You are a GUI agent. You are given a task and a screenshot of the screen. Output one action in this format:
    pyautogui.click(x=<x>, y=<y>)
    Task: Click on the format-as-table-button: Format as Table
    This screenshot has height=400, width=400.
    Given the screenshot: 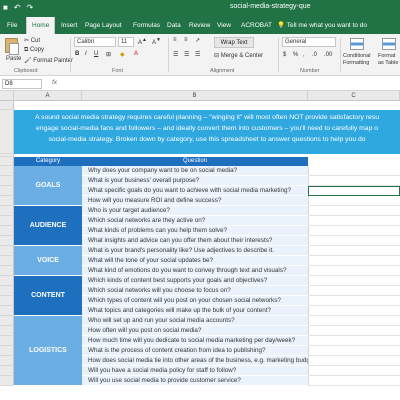 What is the action you would take?
    pyautogui.click(x=389, y=60)
    